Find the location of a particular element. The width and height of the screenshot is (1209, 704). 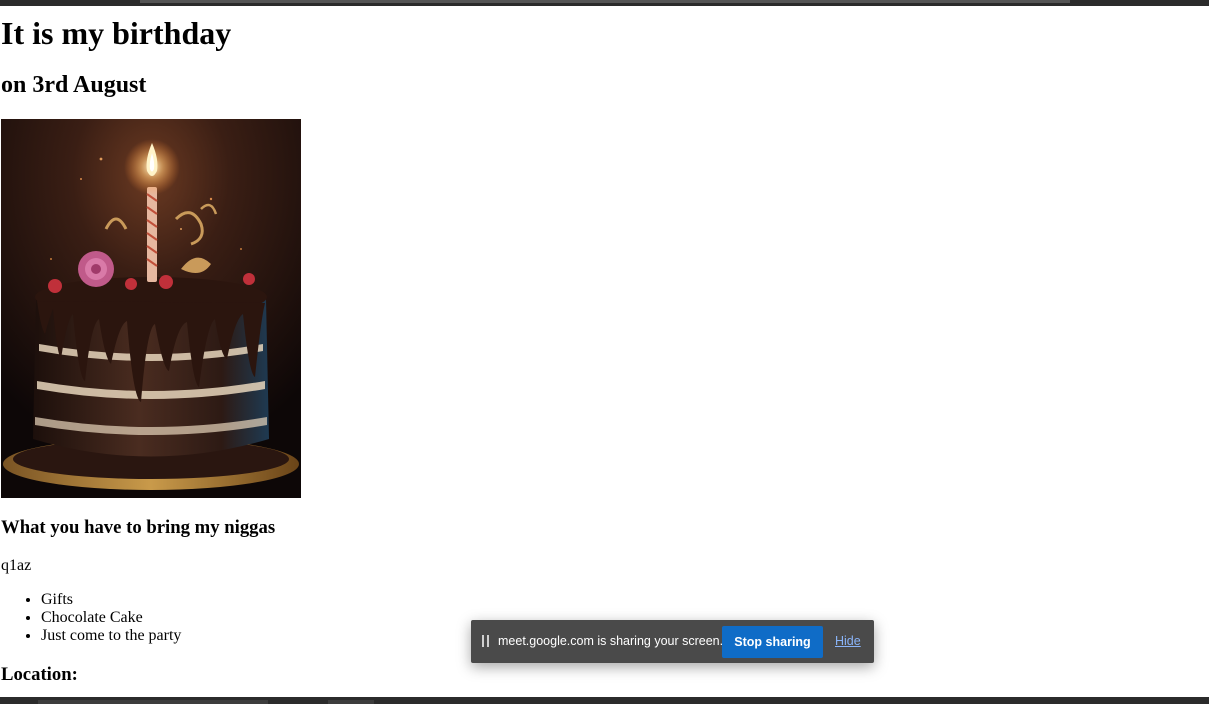

page-title: It is my birthday is located at coordinates (116, 33).